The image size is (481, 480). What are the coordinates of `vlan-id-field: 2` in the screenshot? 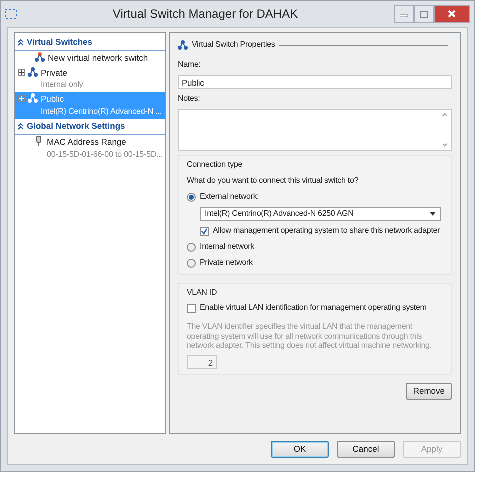 It's located at (202, 361).